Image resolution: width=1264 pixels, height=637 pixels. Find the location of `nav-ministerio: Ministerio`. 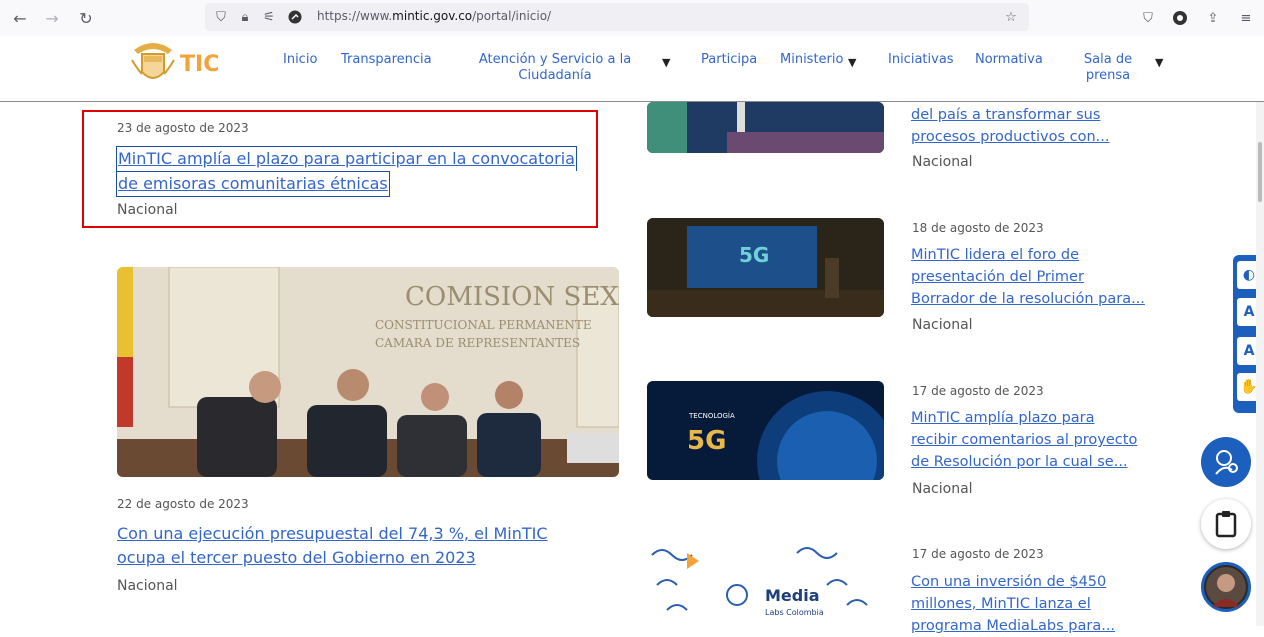

nav-ministerio: Ministerio is located at coordinates (811, 60).